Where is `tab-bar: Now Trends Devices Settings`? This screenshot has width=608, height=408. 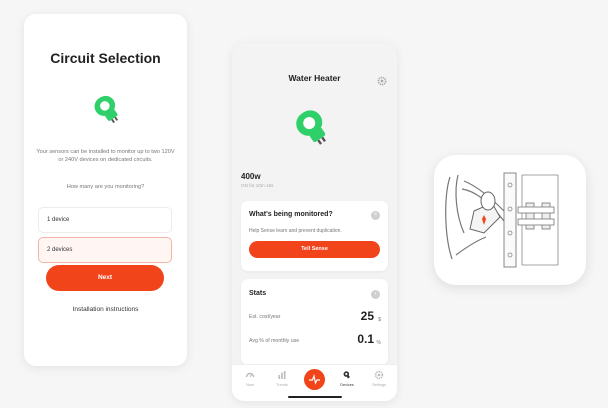 tab-bar: Now Trends Devices Settings is located at coordinates (314, 382).